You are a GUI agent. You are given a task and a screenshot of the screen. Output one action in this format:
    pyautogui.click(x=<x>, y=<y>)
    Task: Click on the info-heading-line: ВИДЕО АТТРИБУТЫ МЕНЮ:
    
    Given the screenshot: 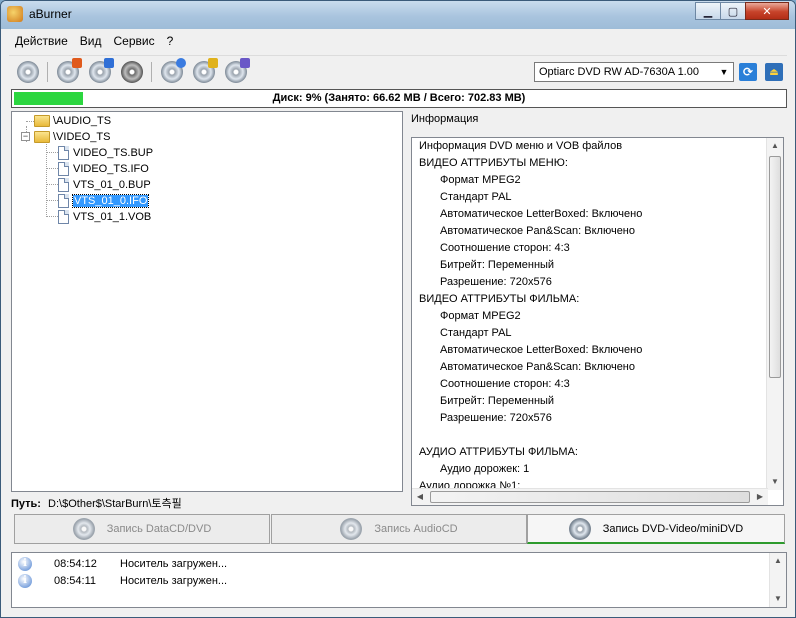 What is the action you would take?
    pyautogui.click(x=493, y=163)
    